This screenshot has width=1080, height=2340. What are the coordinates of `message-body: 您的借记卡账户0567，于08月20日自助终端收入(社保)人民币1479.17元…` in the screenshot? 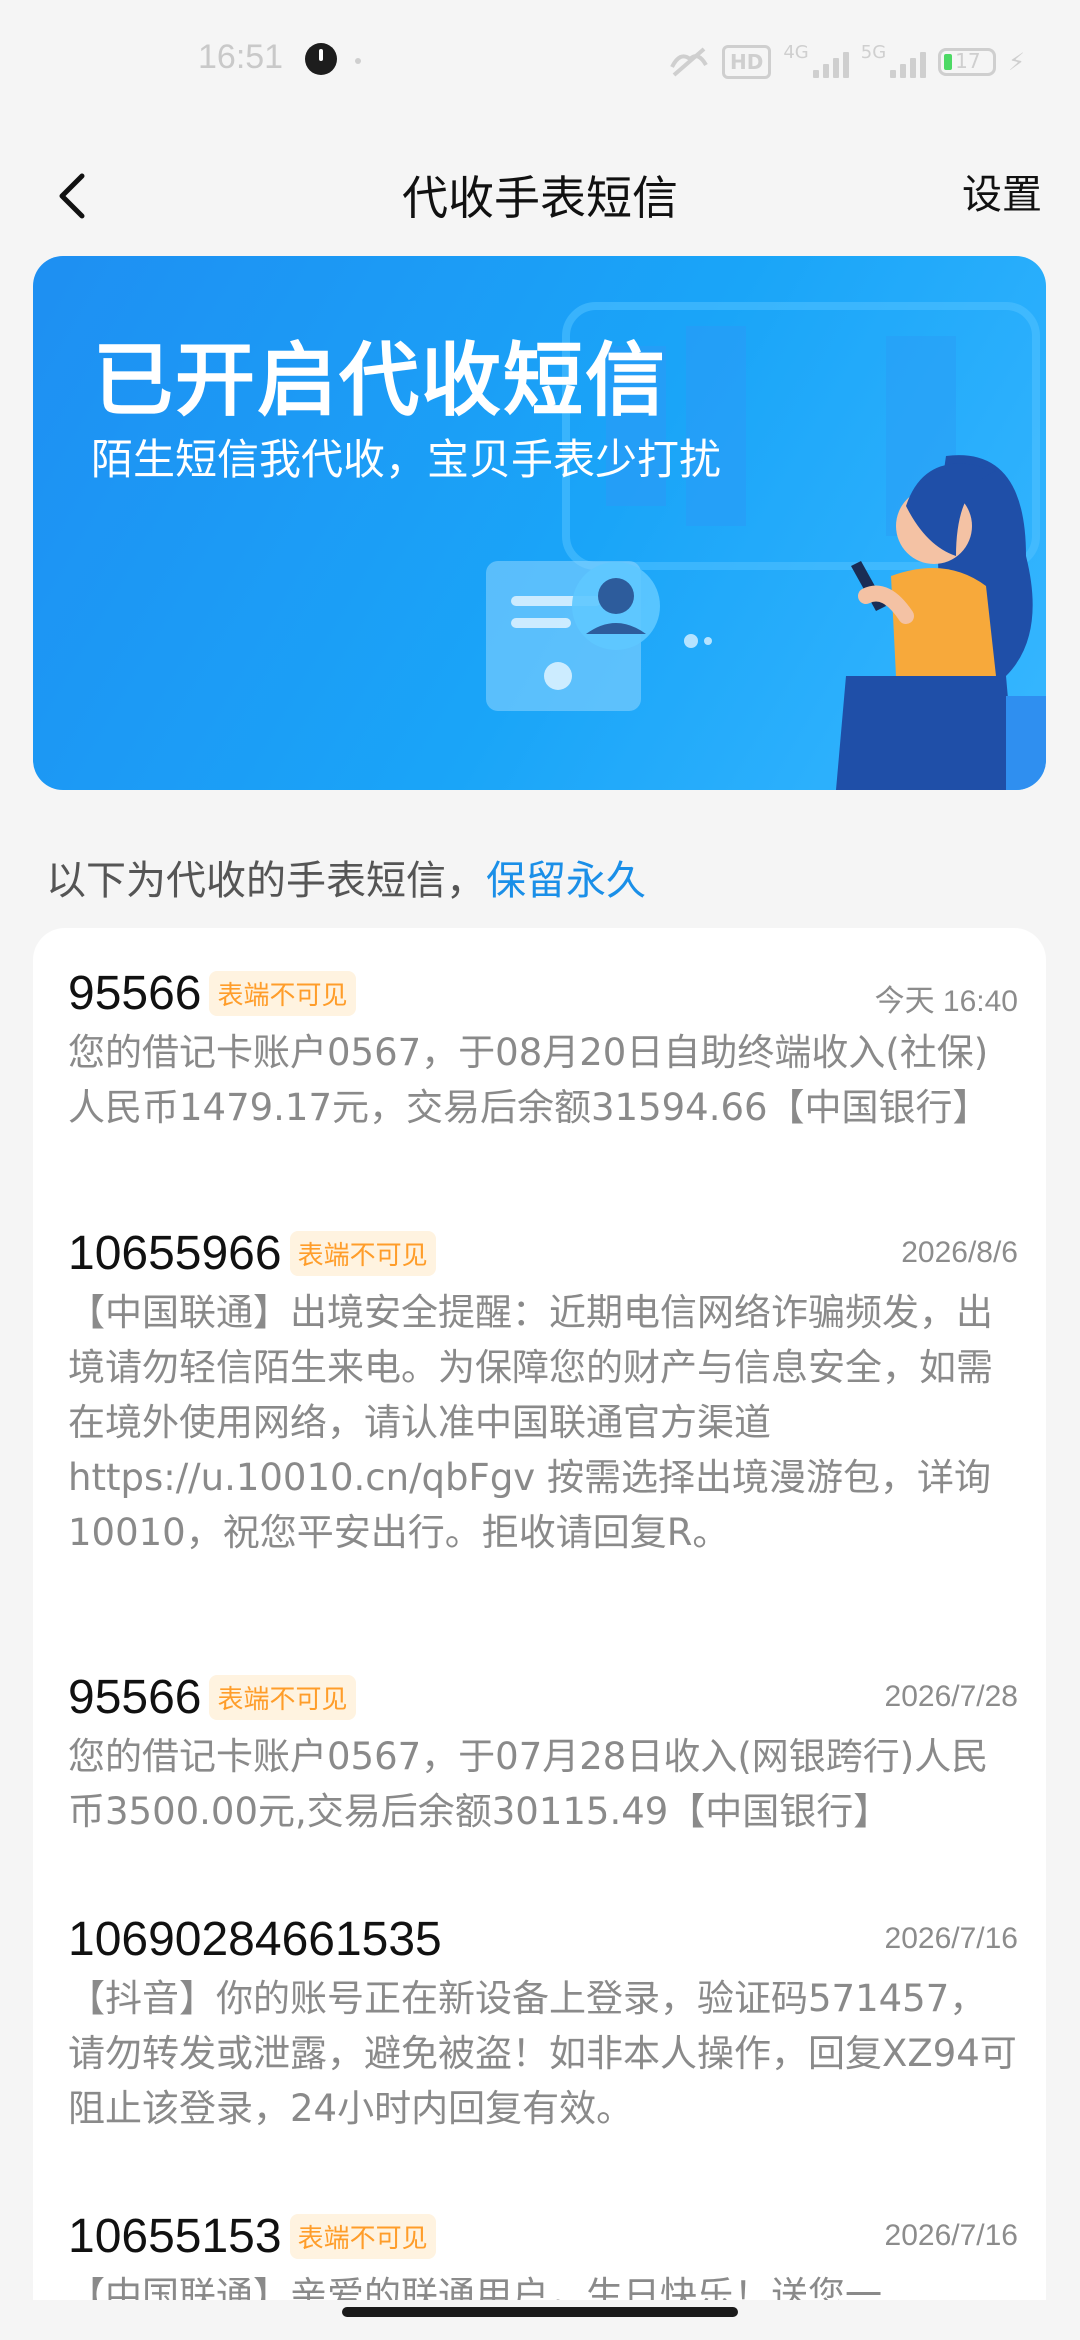 It's located at (529, 1080).